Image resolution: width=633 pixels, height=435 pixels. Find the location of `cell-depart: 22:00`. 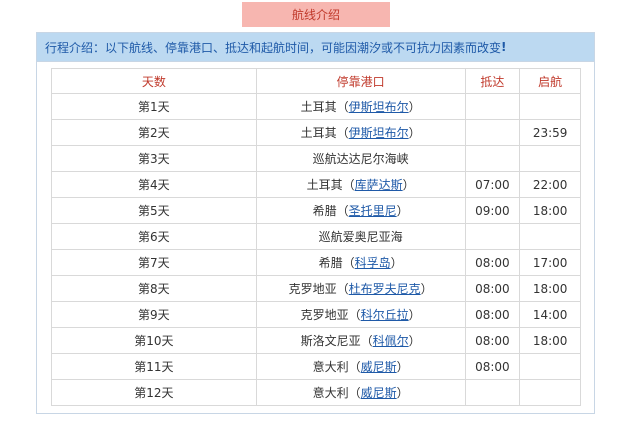

cell-depart: 22:00 is located at coordinates (550, 184).